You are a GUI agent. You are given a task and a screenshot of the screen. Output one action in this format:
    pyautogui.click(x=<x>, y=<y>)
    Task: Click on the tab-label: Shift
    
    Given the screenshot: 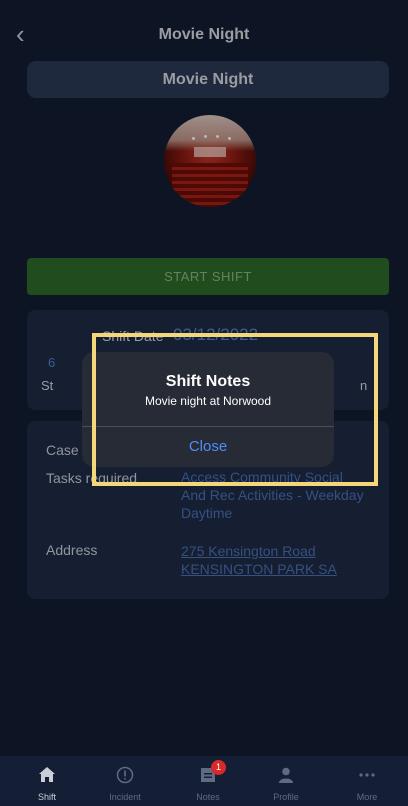 What is the action you would take?
    pyautogui.click(x=46, y=797)
    